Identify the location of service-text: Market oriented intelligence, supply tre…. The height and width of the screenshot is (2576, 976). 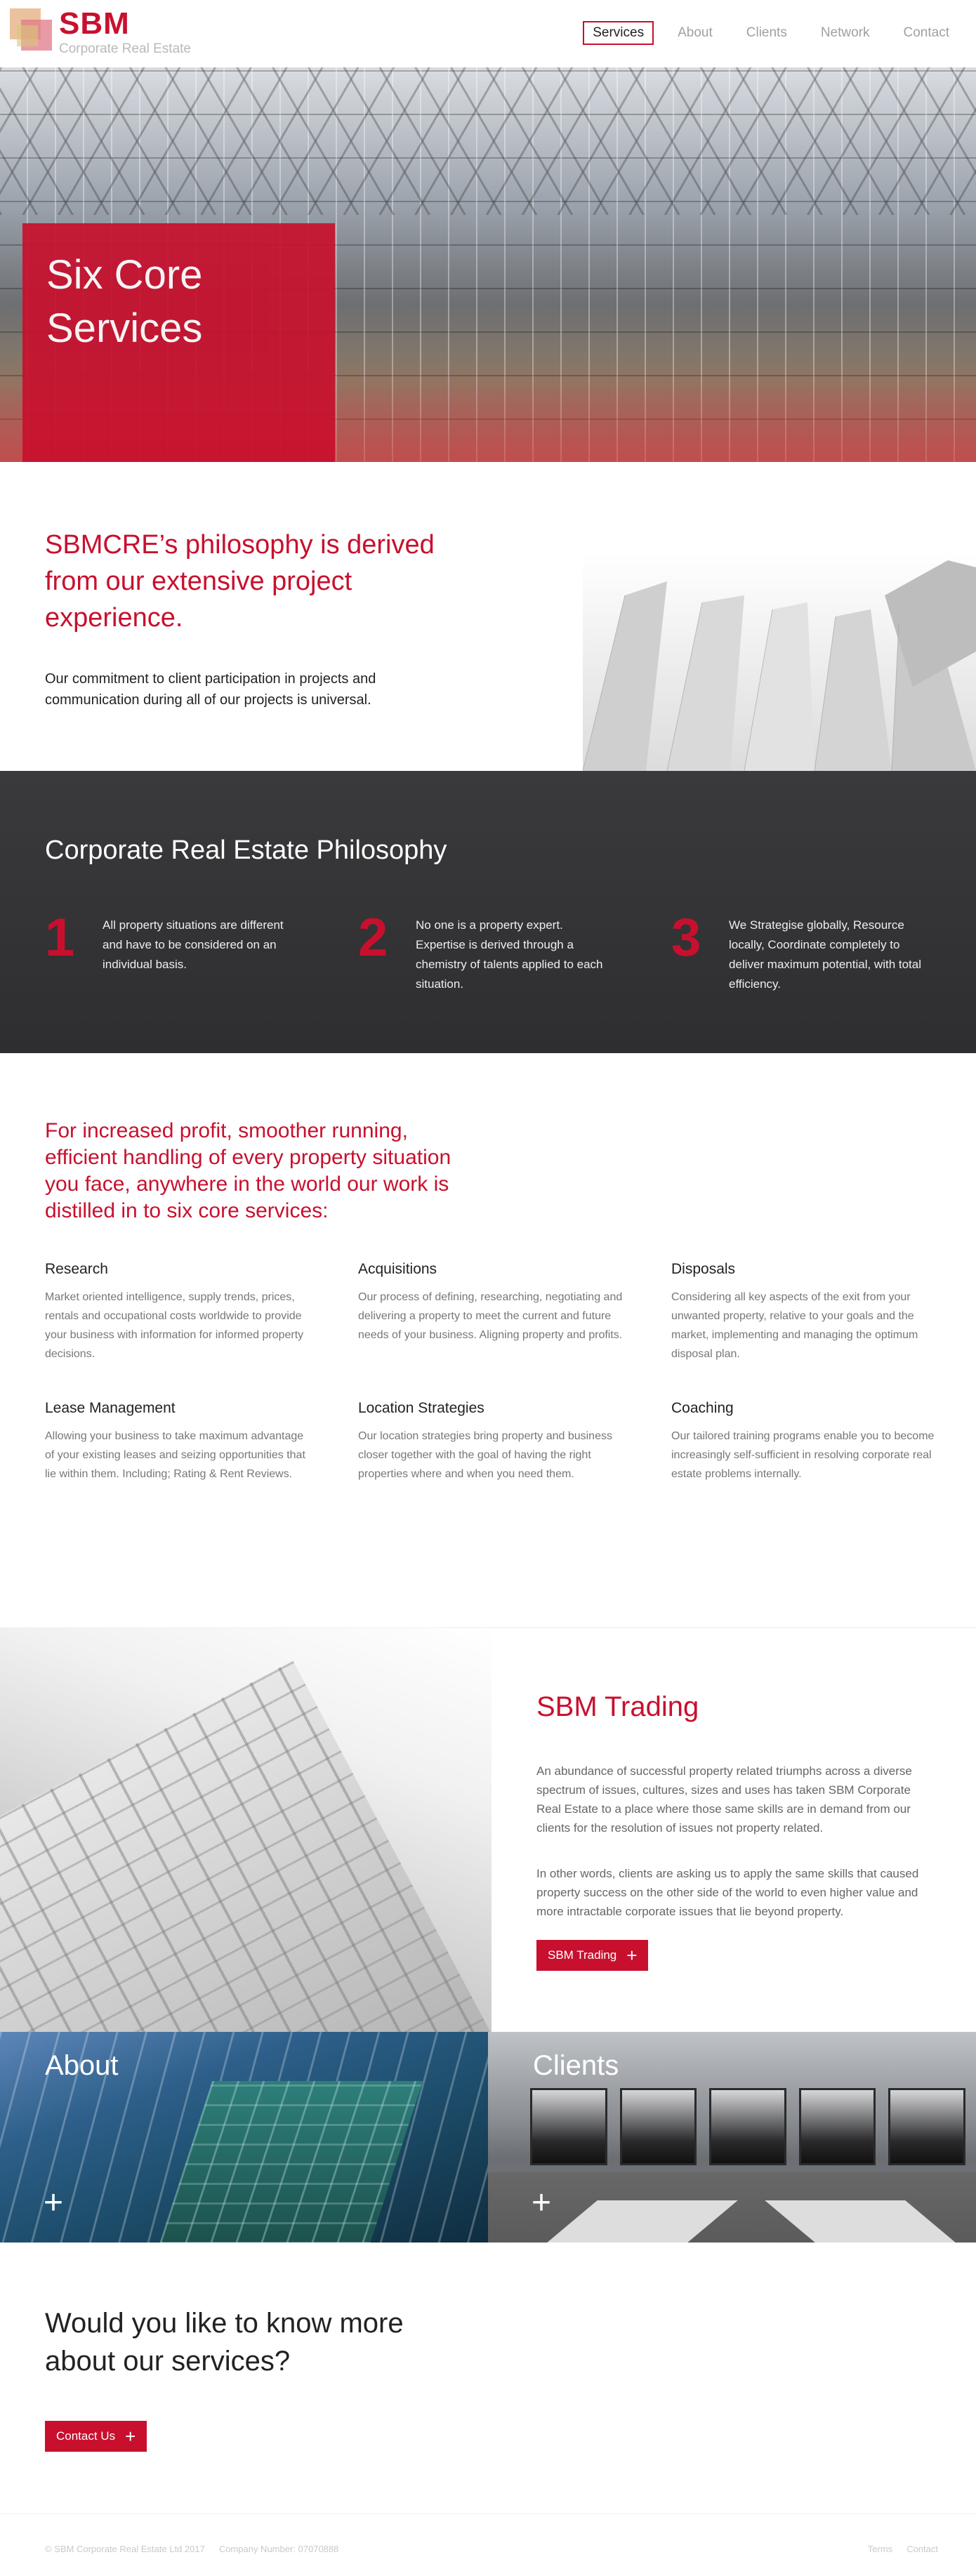
(174, 1325).